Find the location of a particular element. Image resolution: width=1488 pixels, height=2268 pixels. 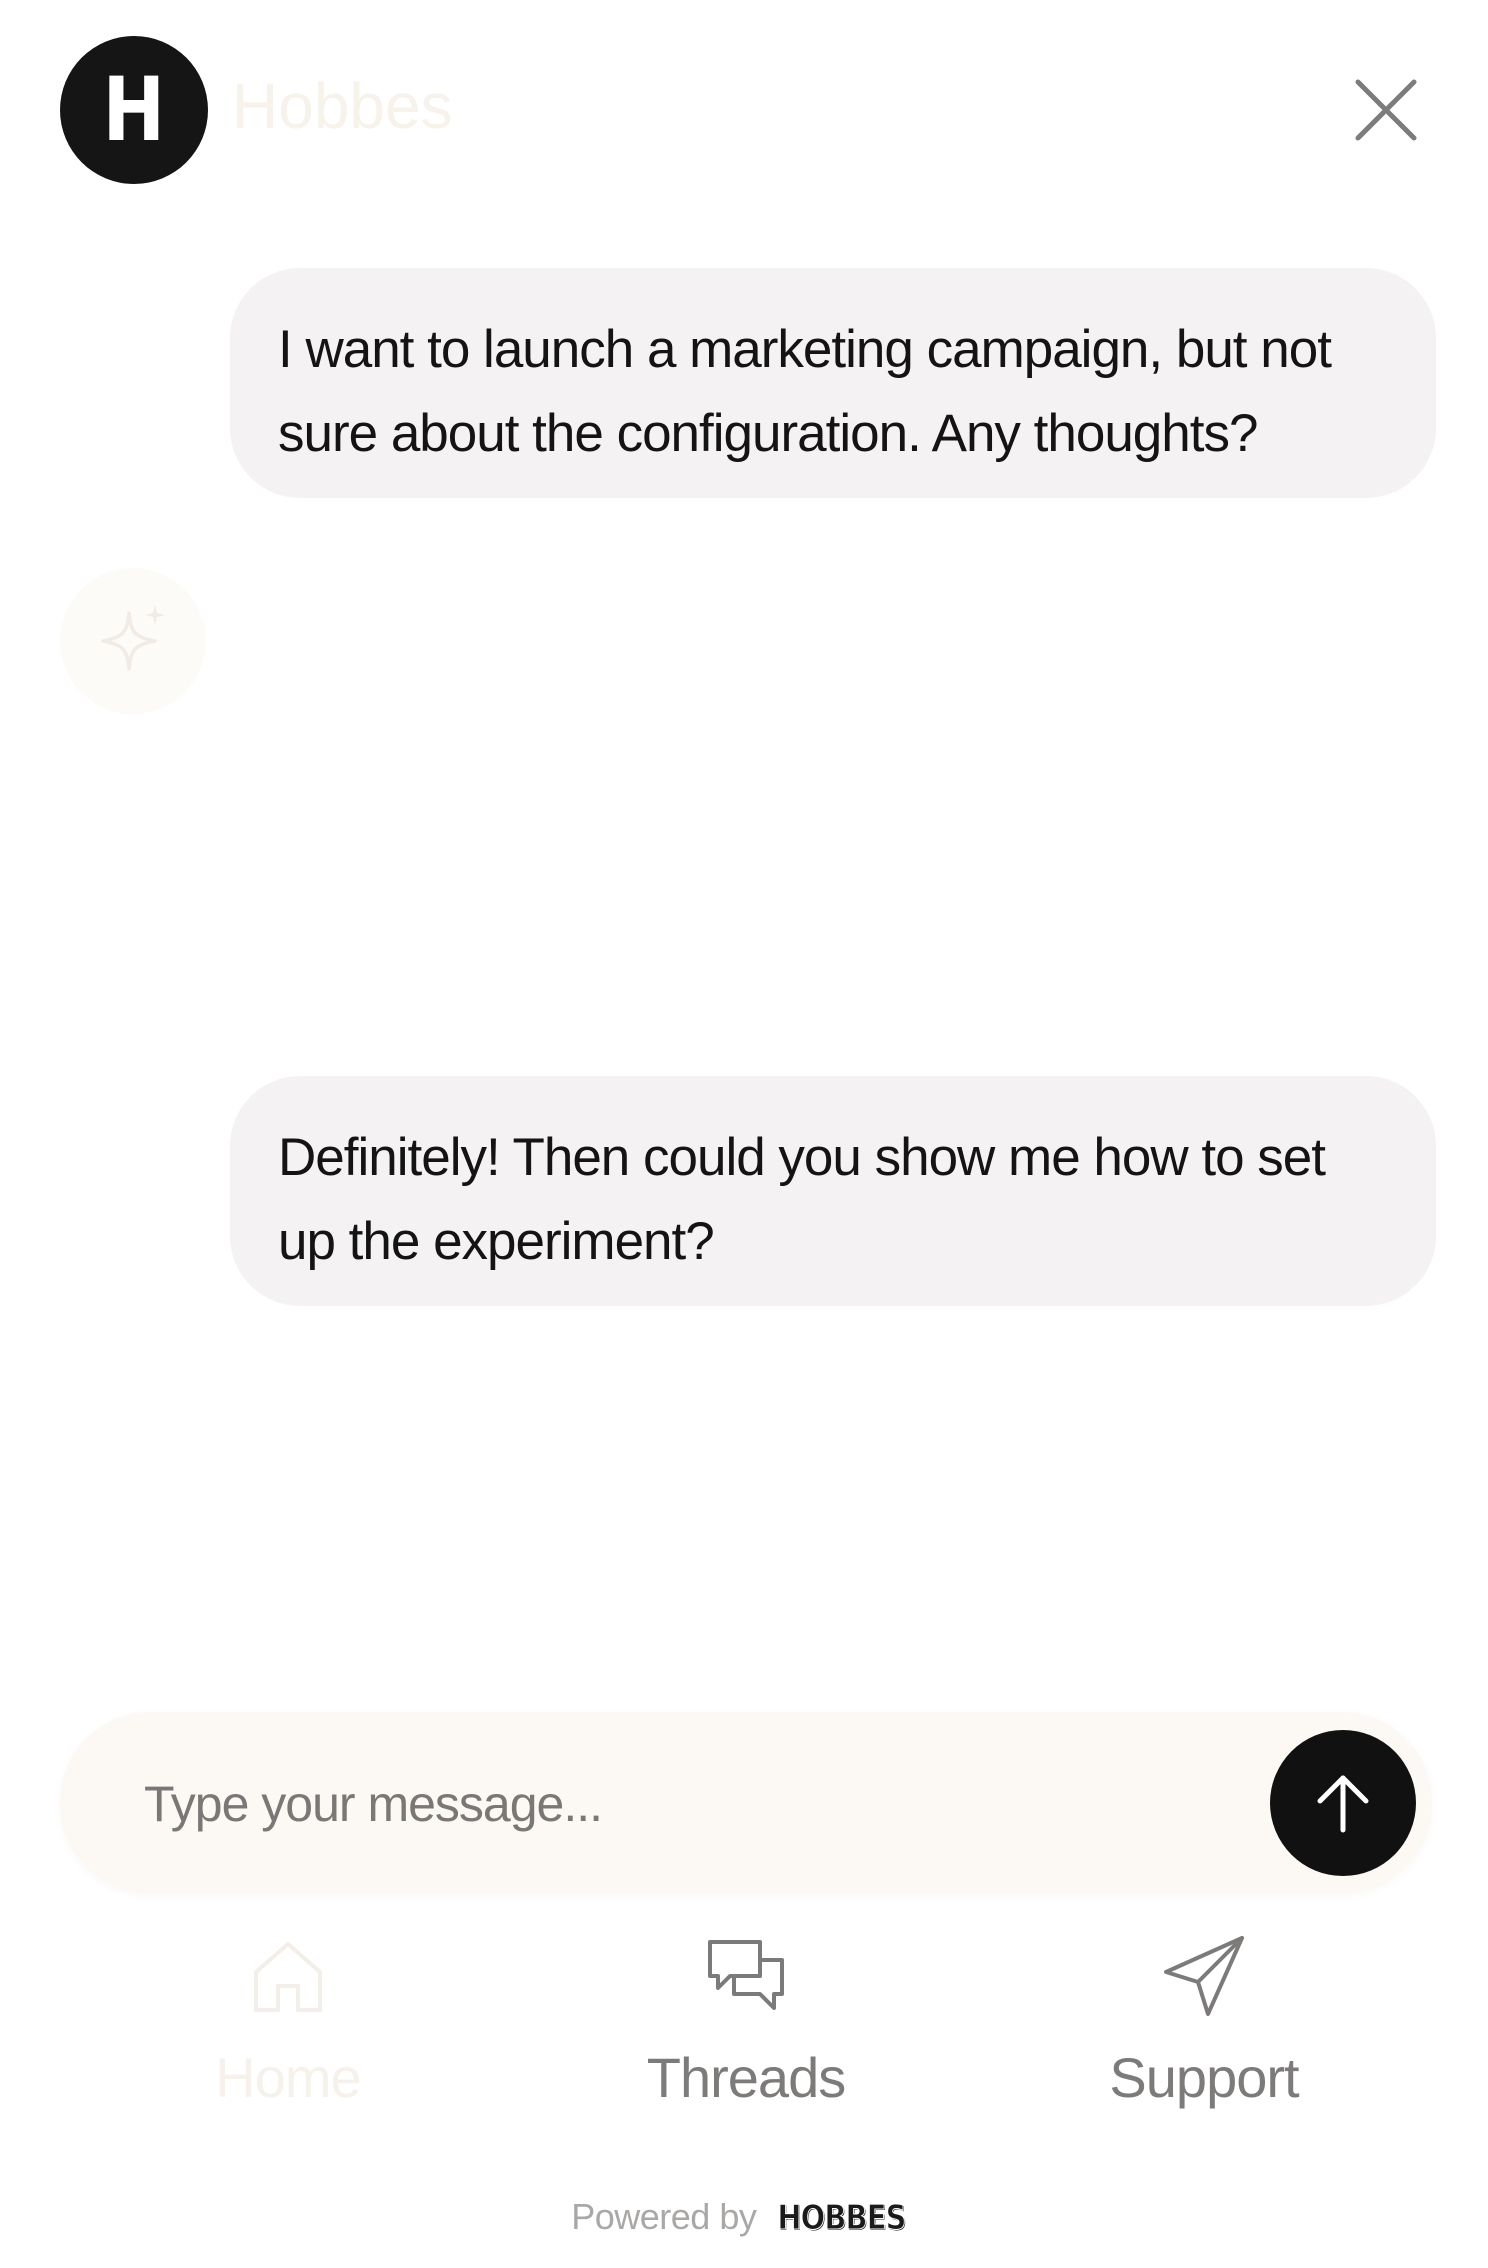

nav-label-threads: Threads is located at coordinates (746, 2077).